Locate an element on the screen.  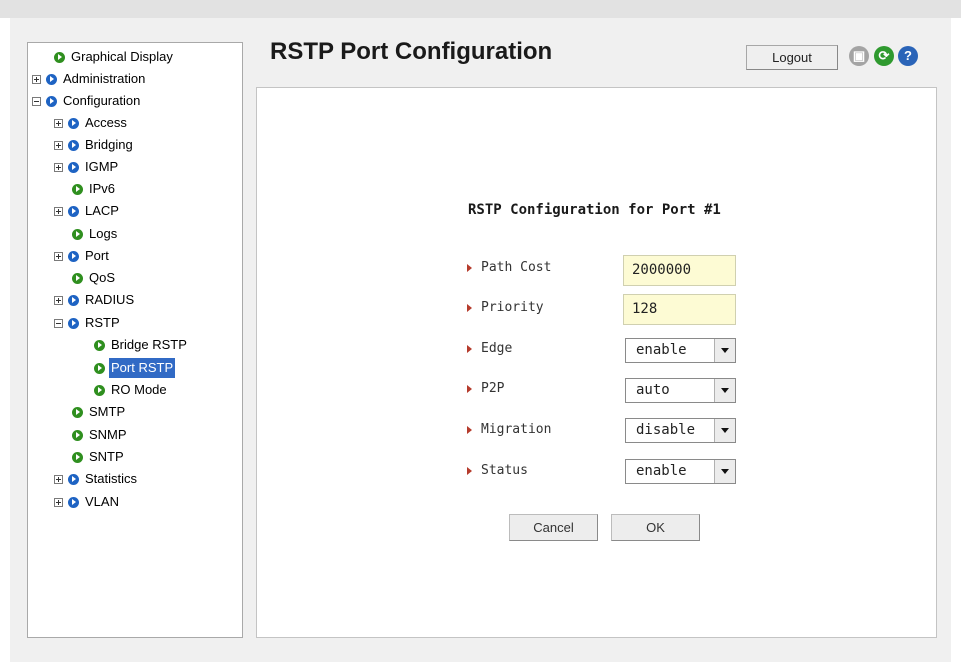
edge-select: enable is located at coordinates (680, 350).